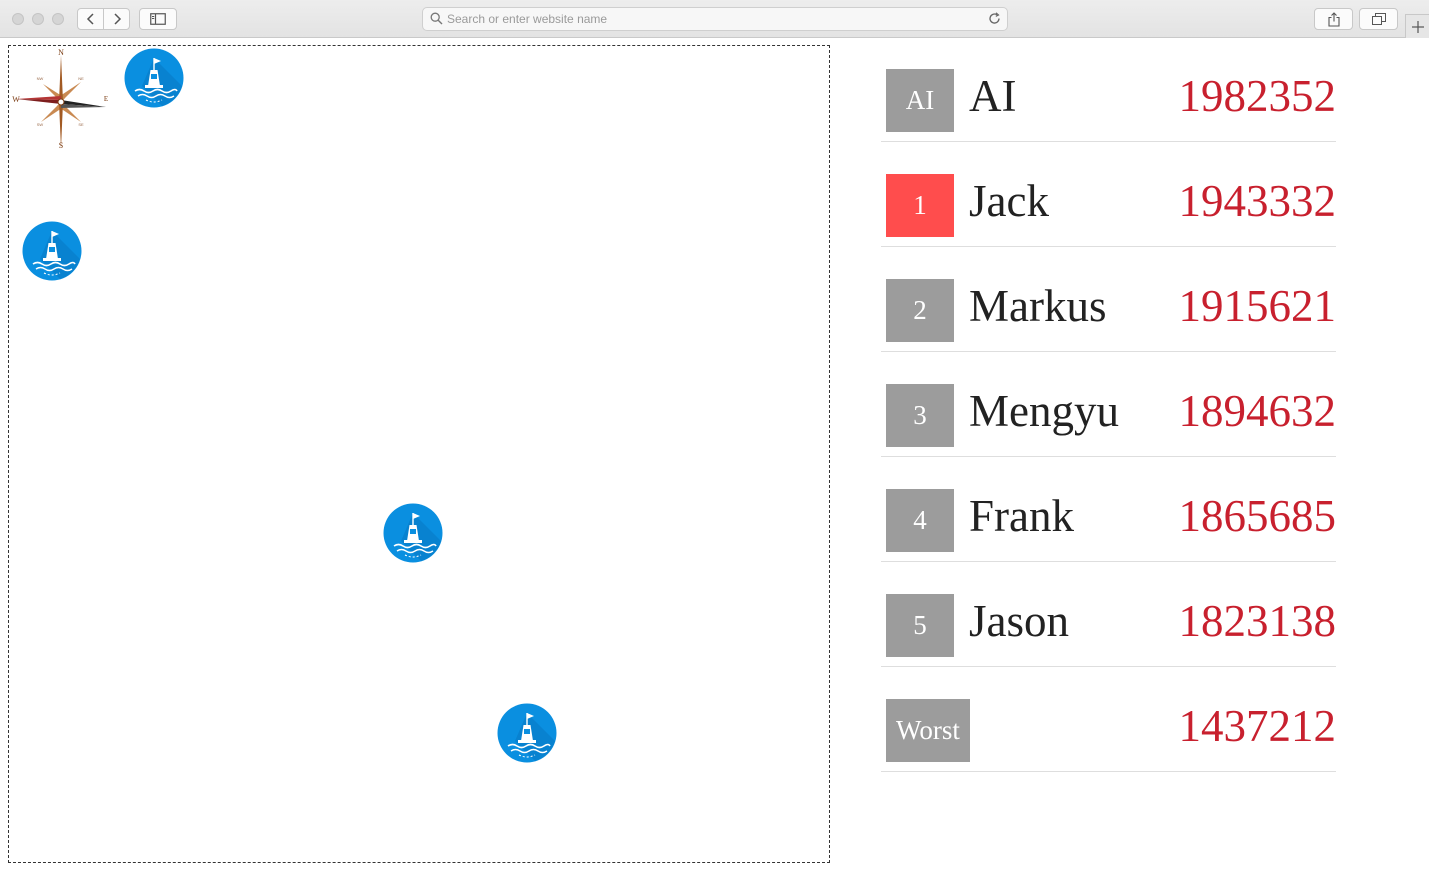  What do you see at coordinates (1038, 306) in the screenshot?
I see `player-name: Markus` at bounding box center [1038, 306].